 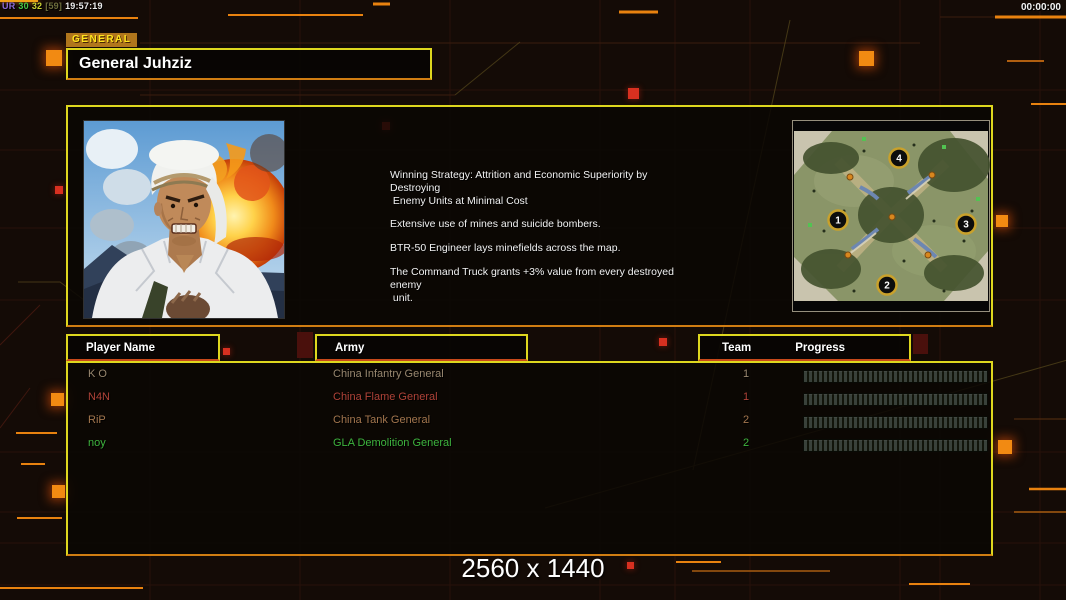 What do you see at coordinates (533, 568) in the screenshot?
I see `resolution-caption: 2560 x 1440` at bounding box center [533, 568].